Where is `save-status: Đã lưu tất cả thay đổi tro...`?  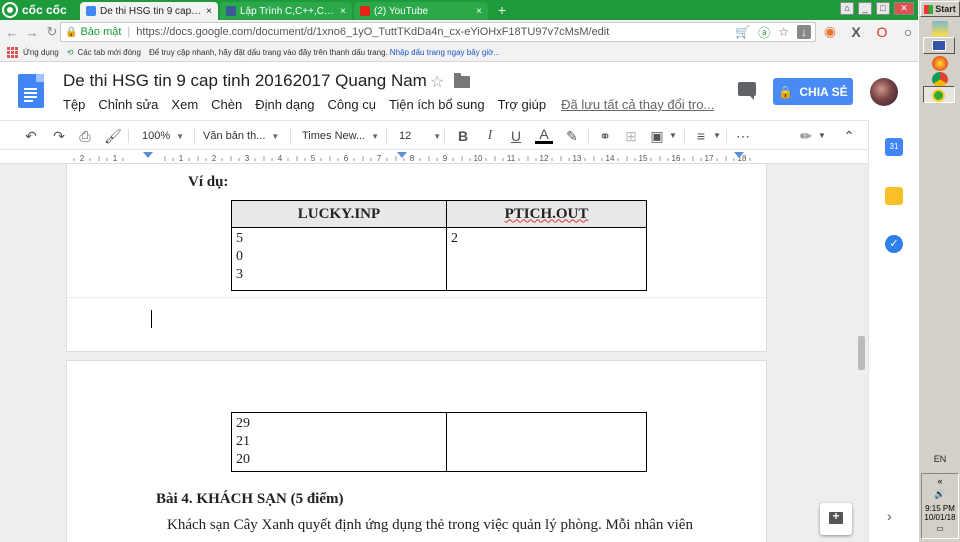 save-status: Đã lưu tất cả thay đổi tro... is located at coordinates (637, 104).